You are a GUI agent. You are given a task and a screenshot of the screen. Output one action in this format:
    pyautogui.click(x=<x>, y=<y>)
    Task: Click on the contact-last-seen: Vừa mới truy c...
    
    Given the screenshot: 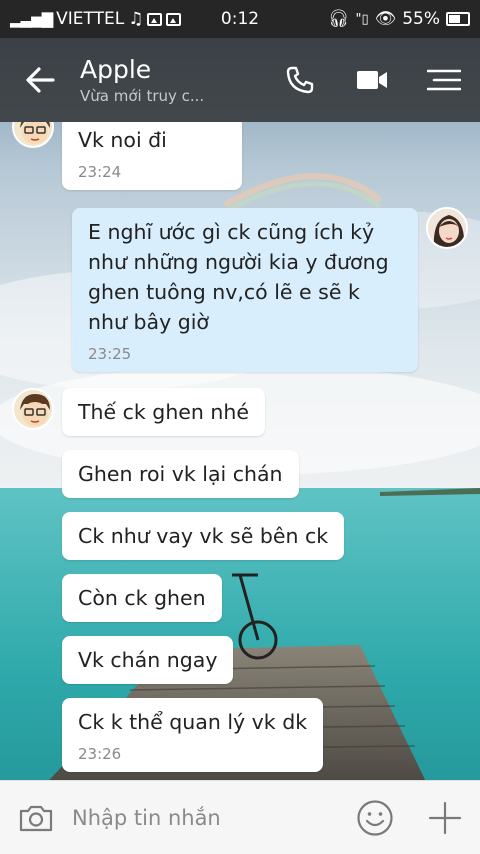 What is the action you would take?
    pyautogui.click(x=142, y=96)
    